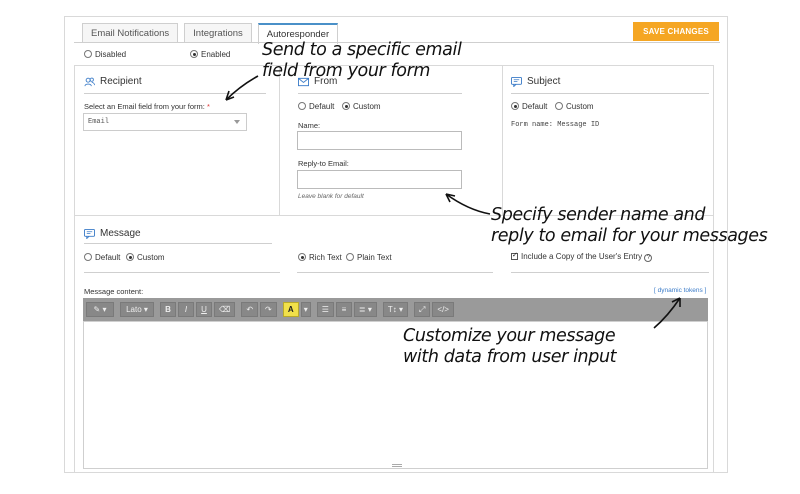  Describe the element at coordinates (367, 106) in the screenshot. I see `from-custom-label: Custom` at that location.